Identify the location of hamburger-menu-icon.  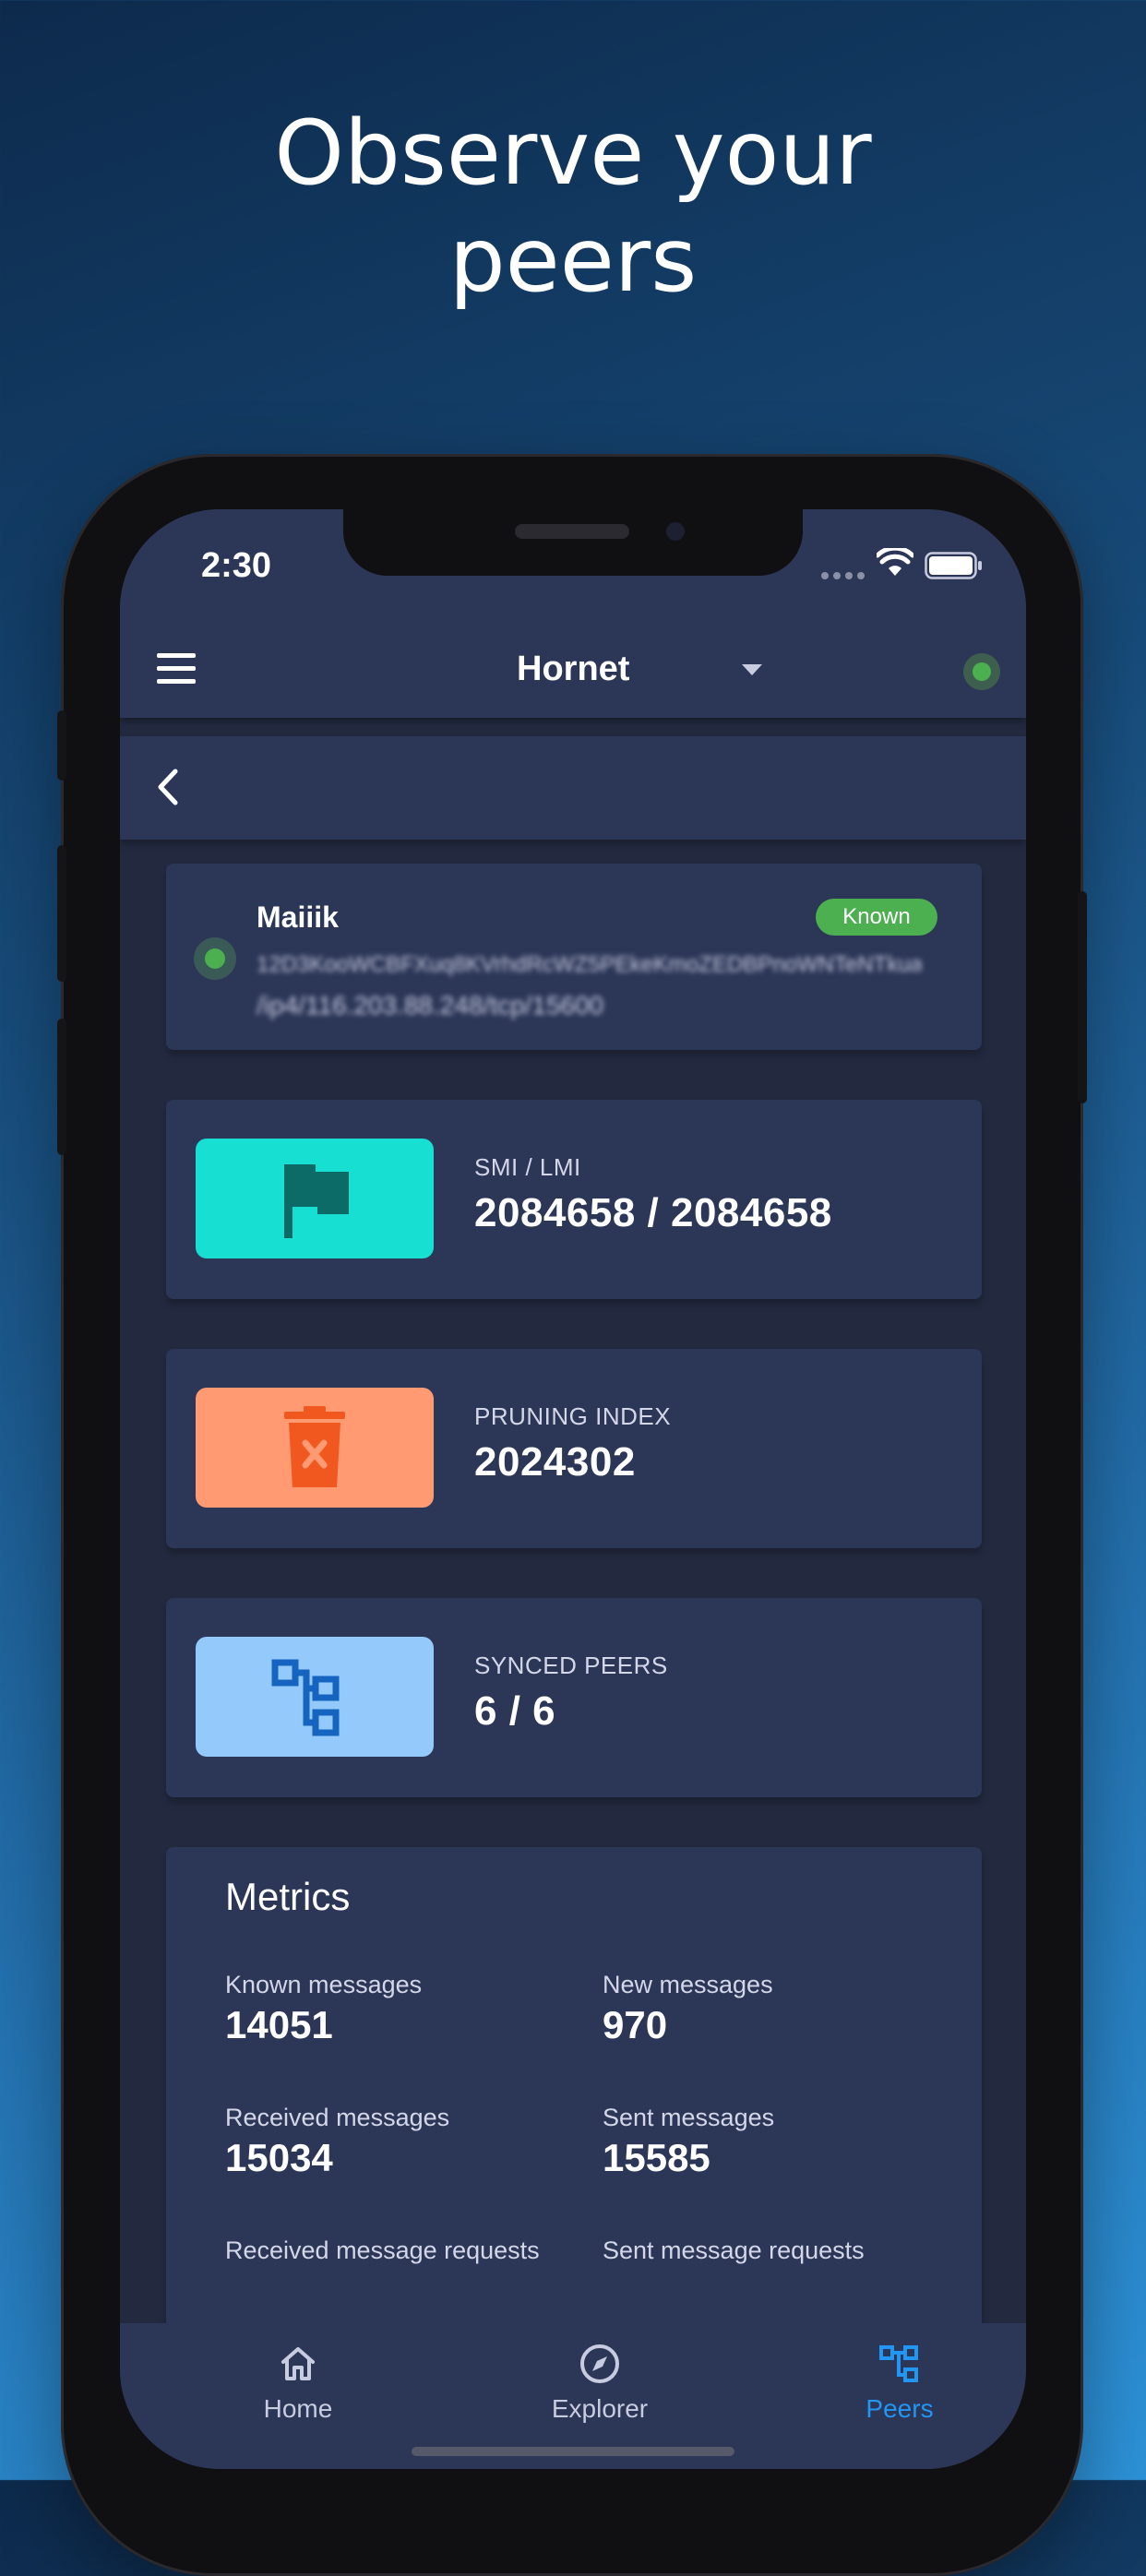
(176, 669).